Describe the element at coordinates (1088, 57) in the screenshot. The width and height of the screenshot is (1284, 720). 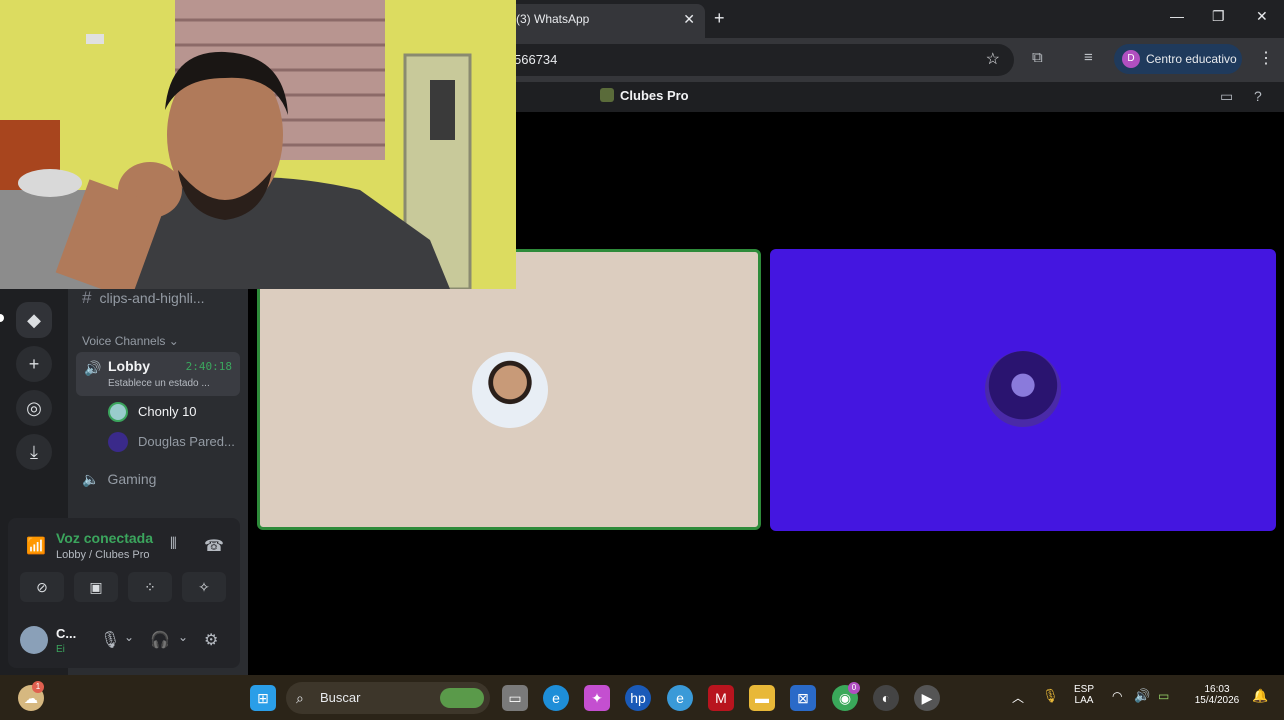
I see `media-control-icon: ≡` at that location.